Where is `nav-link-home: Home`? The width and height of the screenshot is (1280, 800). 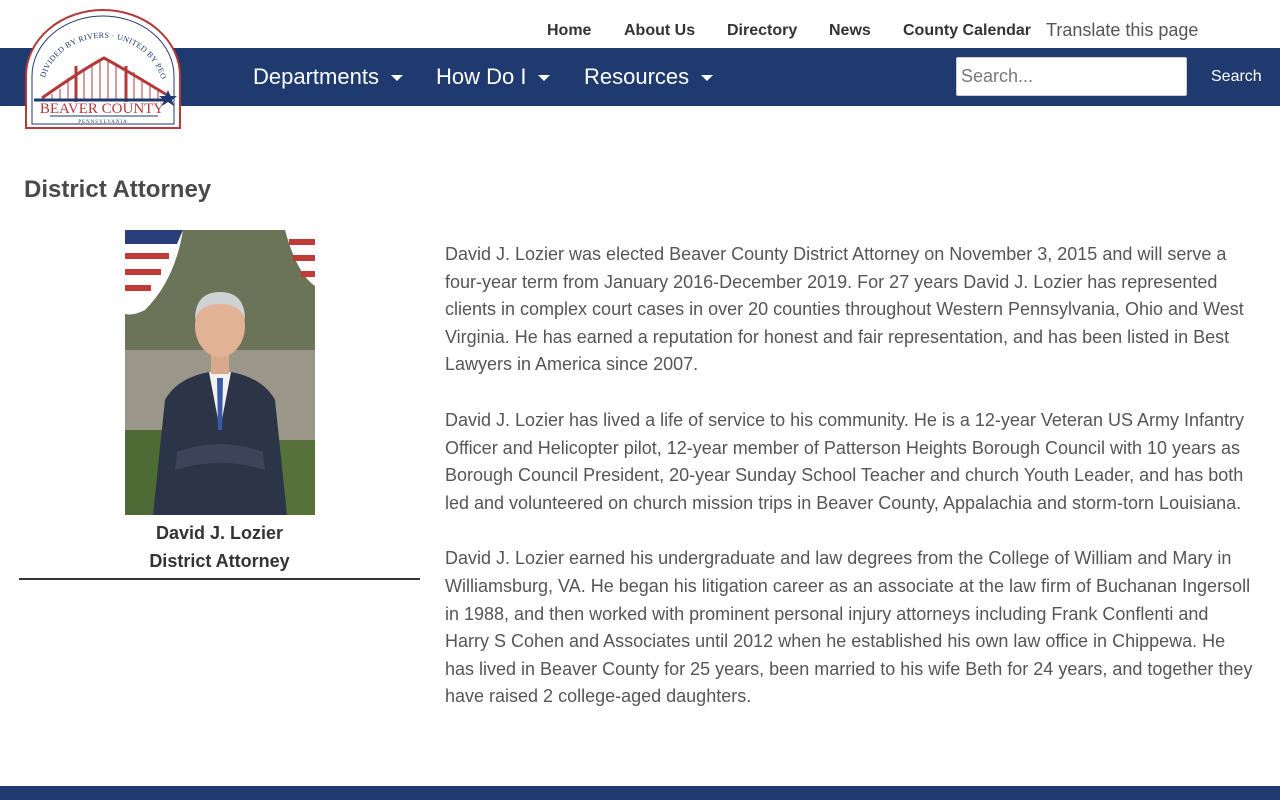
nav-link-home: Home is located at coordinates (569, 31).